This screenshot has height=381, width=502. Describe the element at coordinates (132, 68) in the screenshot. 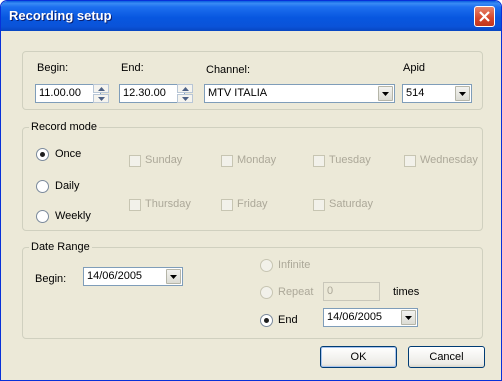

I see `end-time-label: End:` at that location.